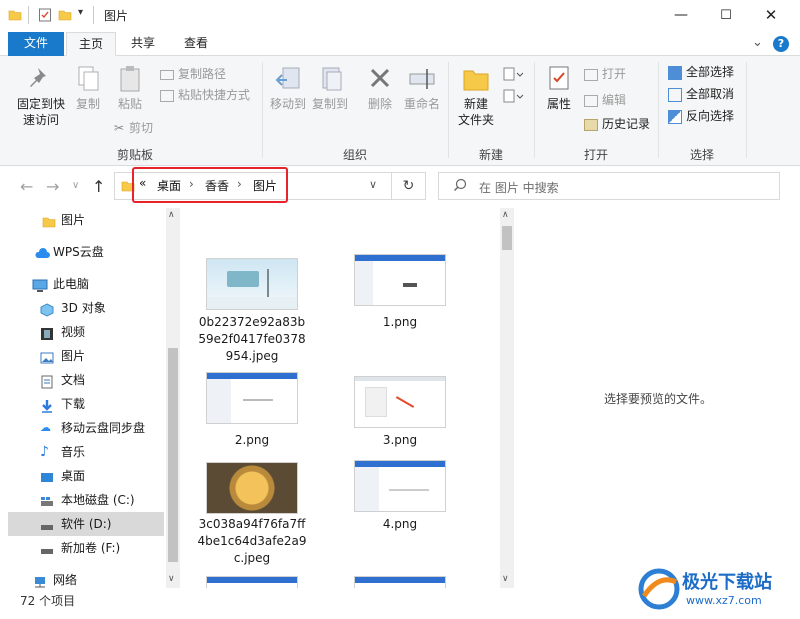  I want to click on file-thumbnail-winter, so click(252, 284).